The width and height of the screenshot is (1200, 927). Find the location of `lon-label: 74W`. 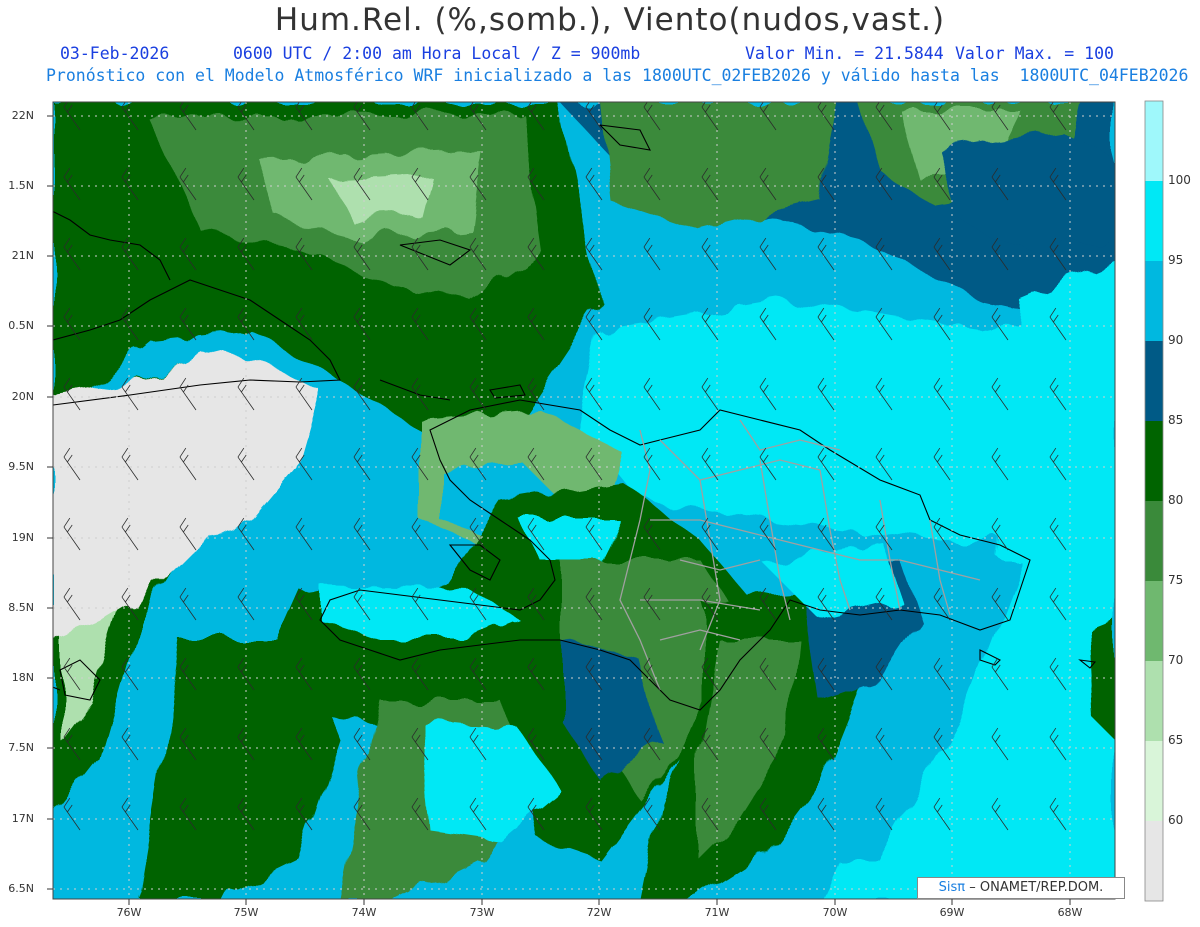

lon-label: 74W is located at coordinates (364, 912).